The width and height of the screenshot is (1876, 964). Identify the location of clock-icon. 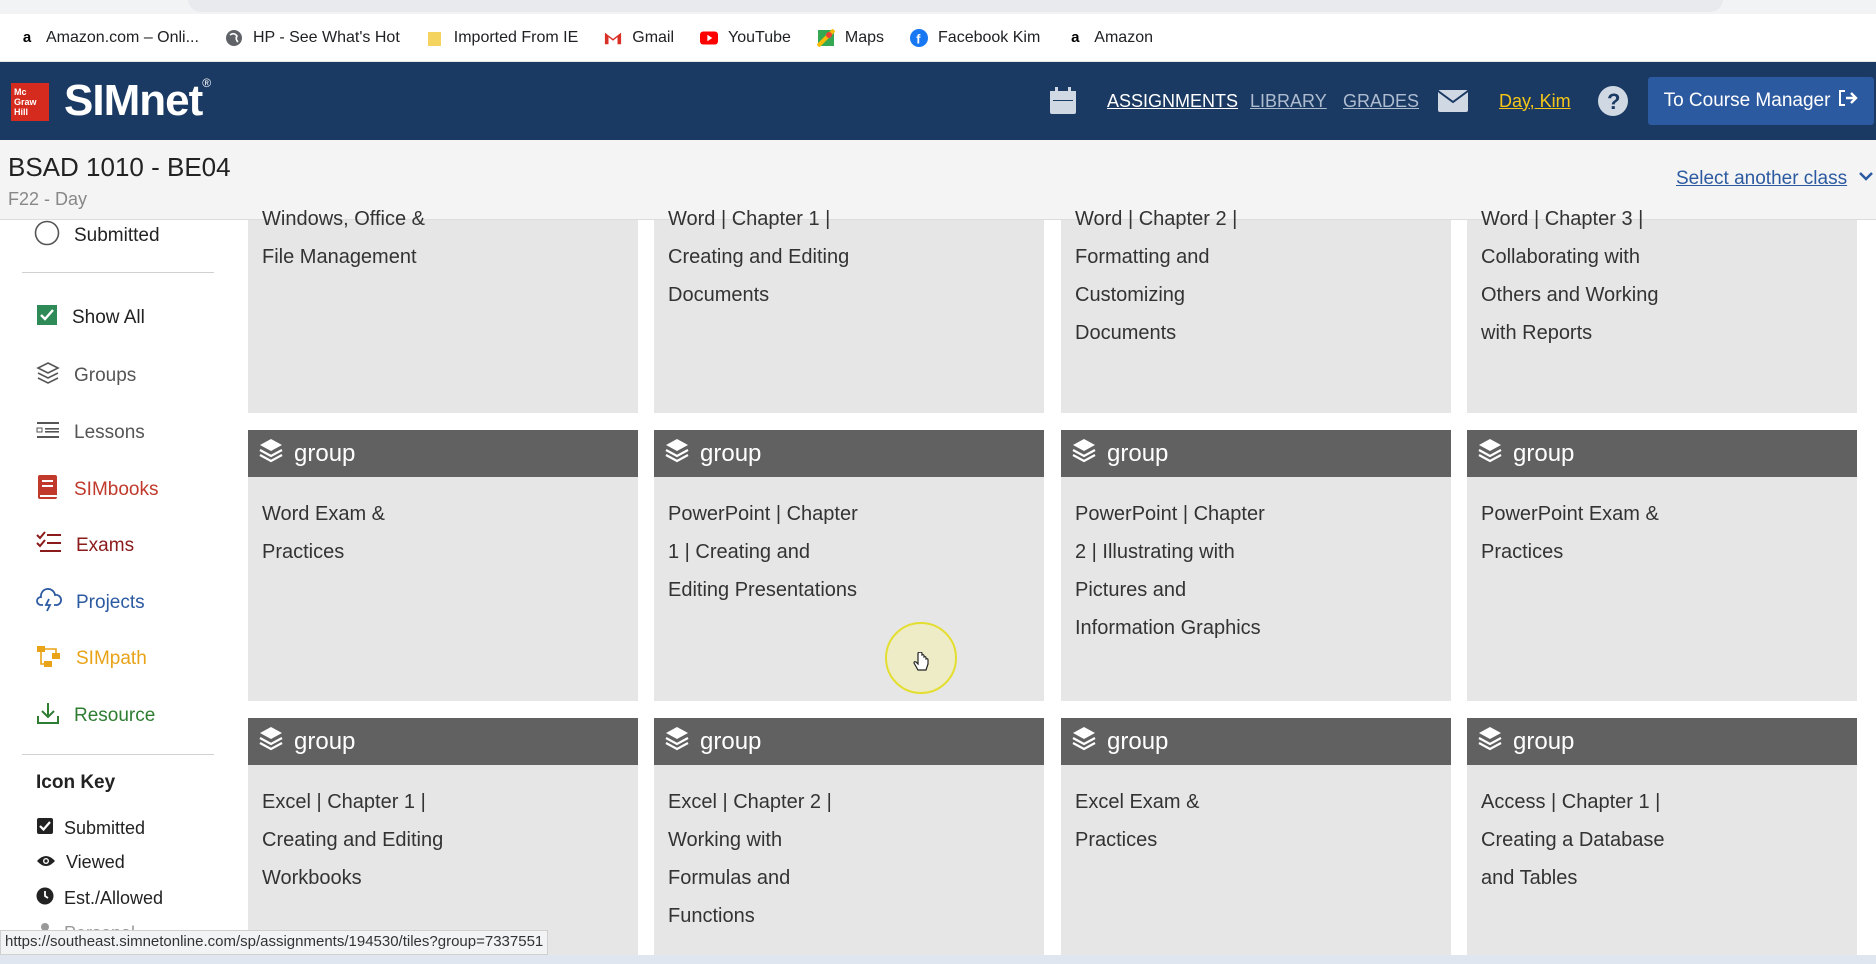
(45, 898).